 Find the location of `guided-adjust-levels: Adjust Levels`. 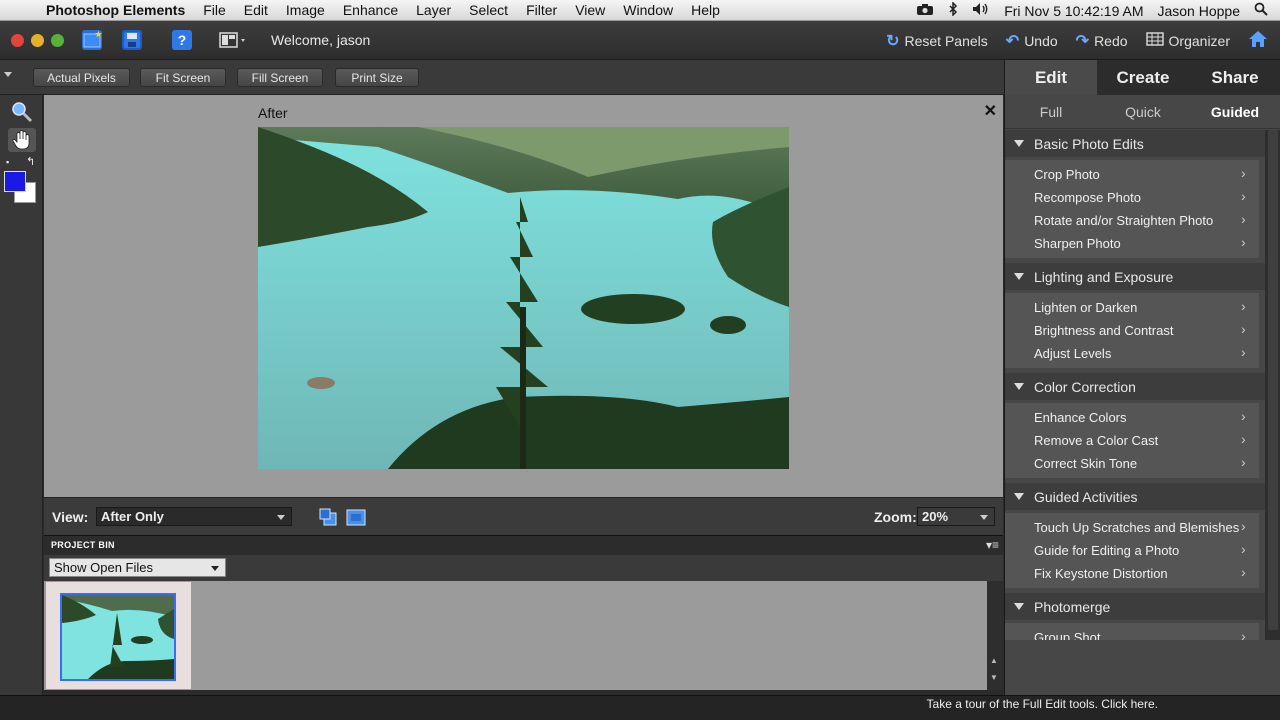

guided-adjust-levels: Adjust Levels is located at coordinates (1072, 353).